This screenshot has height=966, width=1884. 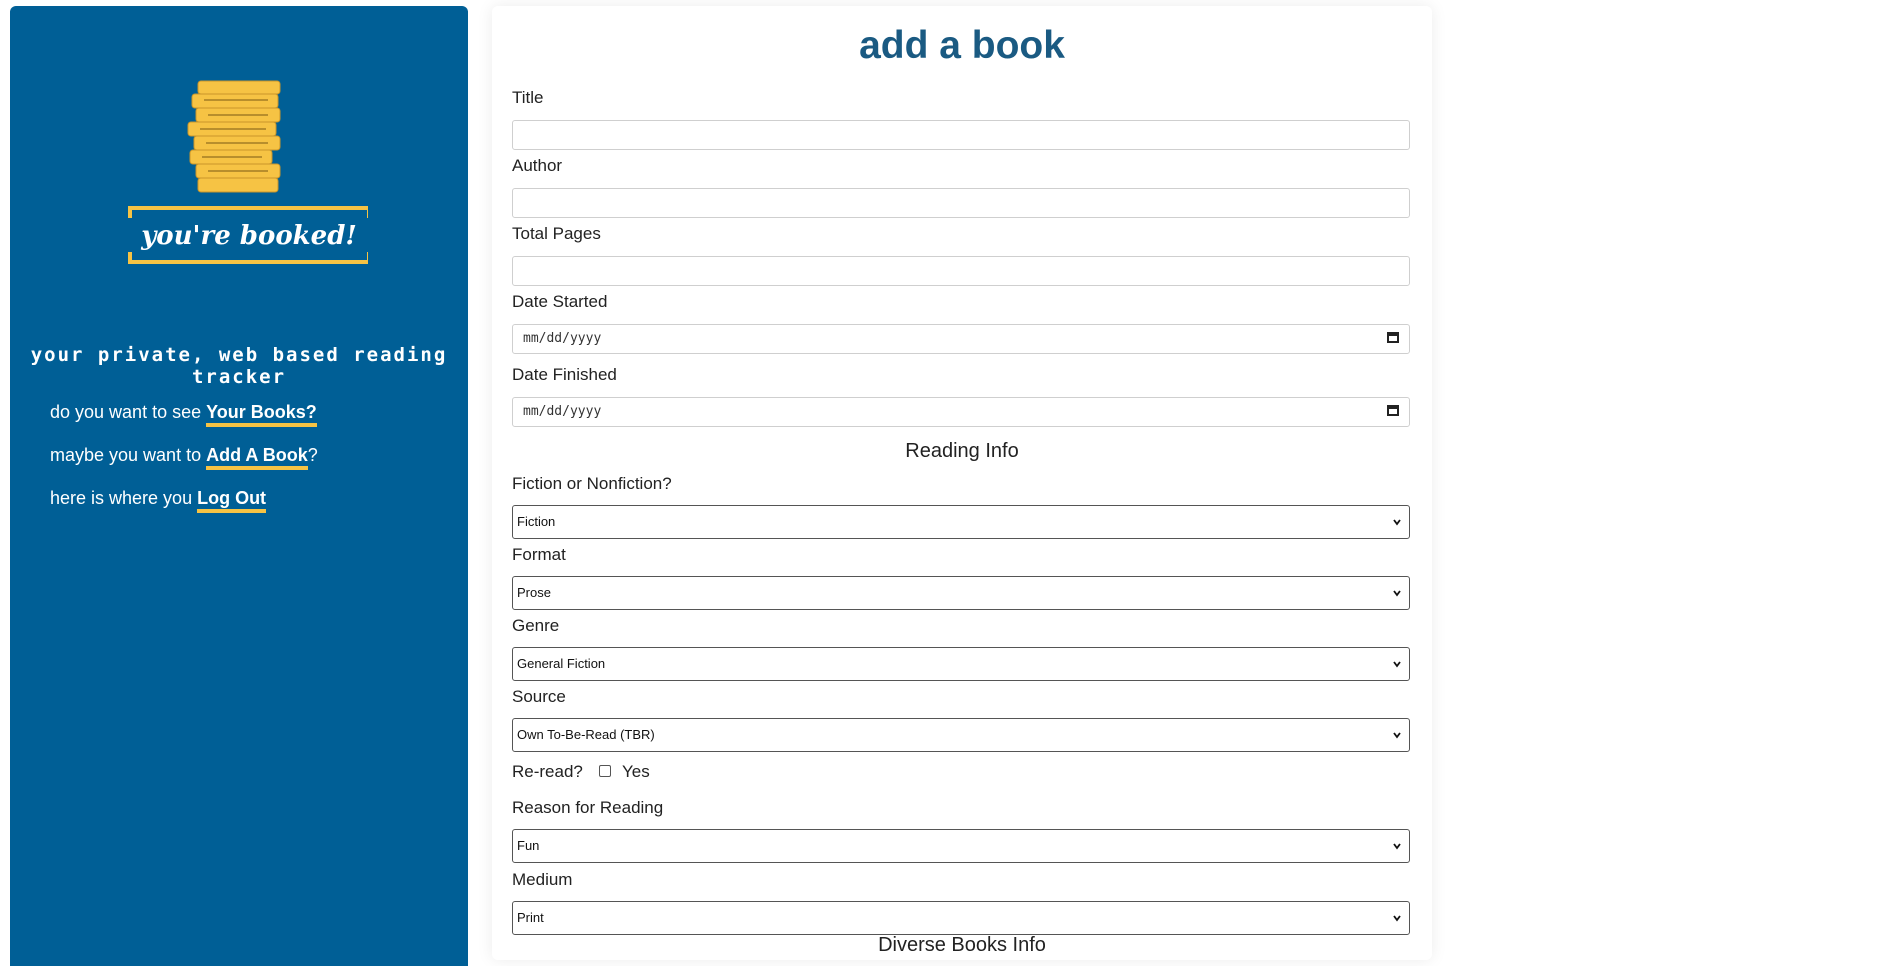 I want to click on your-books-link: Your Books?, so click(x=261, y=414).